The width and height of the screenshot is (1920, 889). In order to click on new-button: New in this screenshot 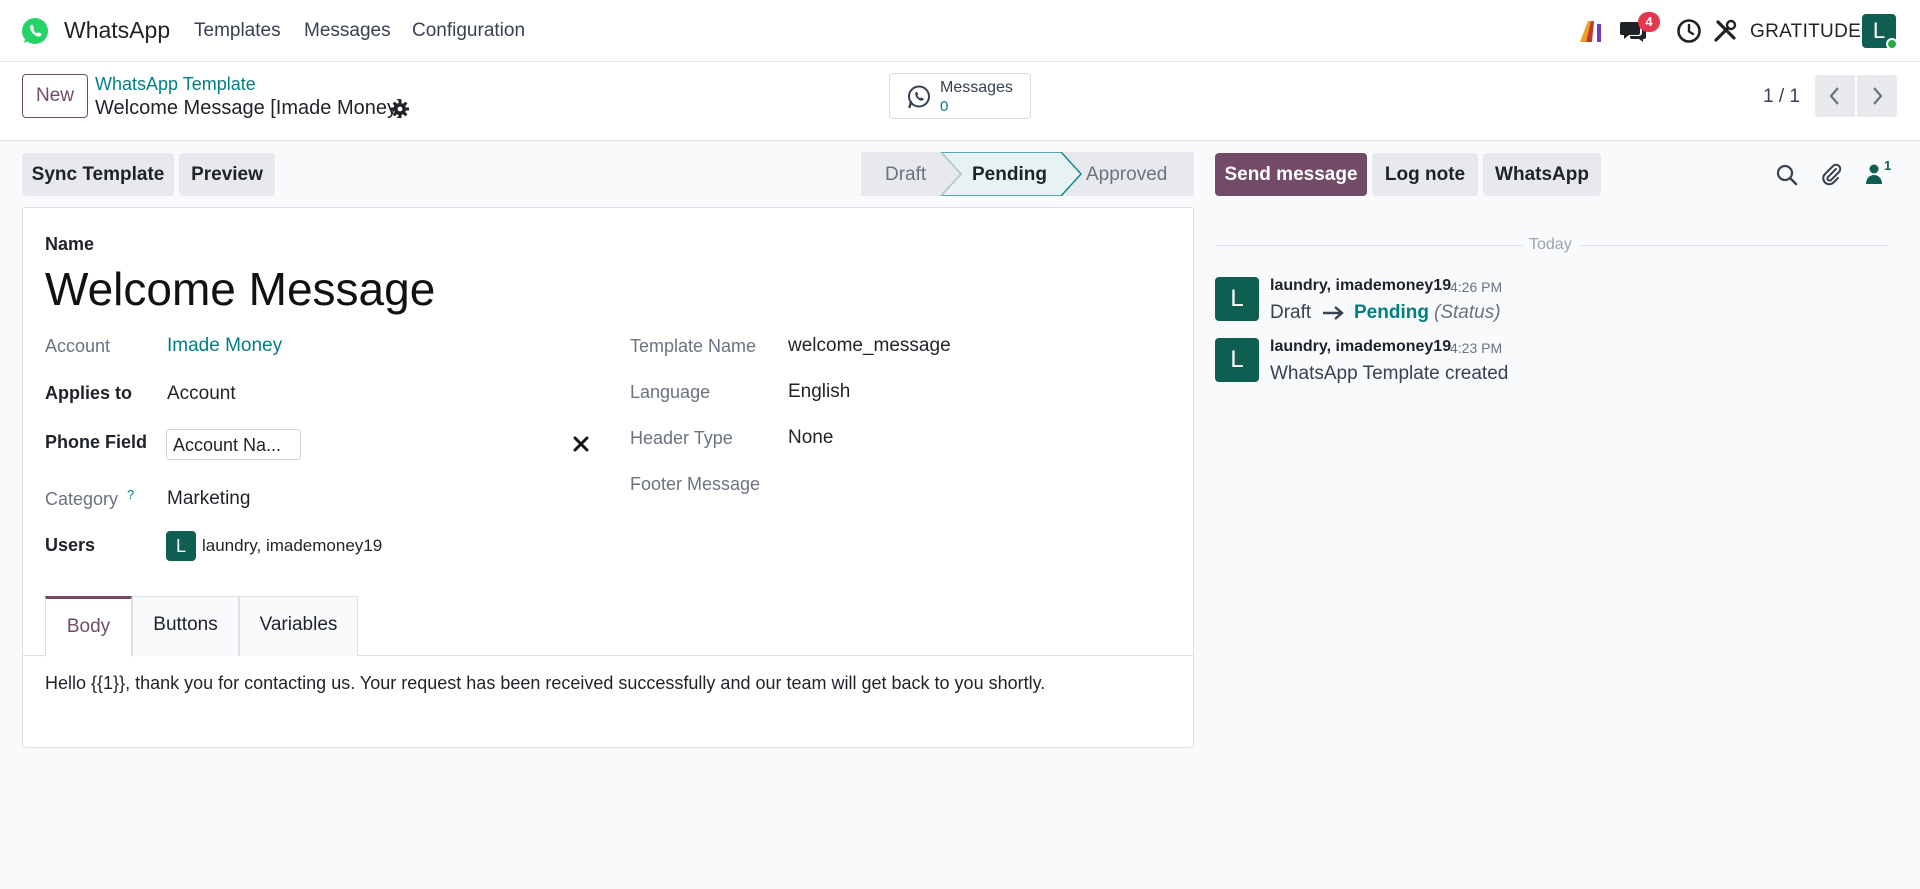, I will do `click(55, 96)`.